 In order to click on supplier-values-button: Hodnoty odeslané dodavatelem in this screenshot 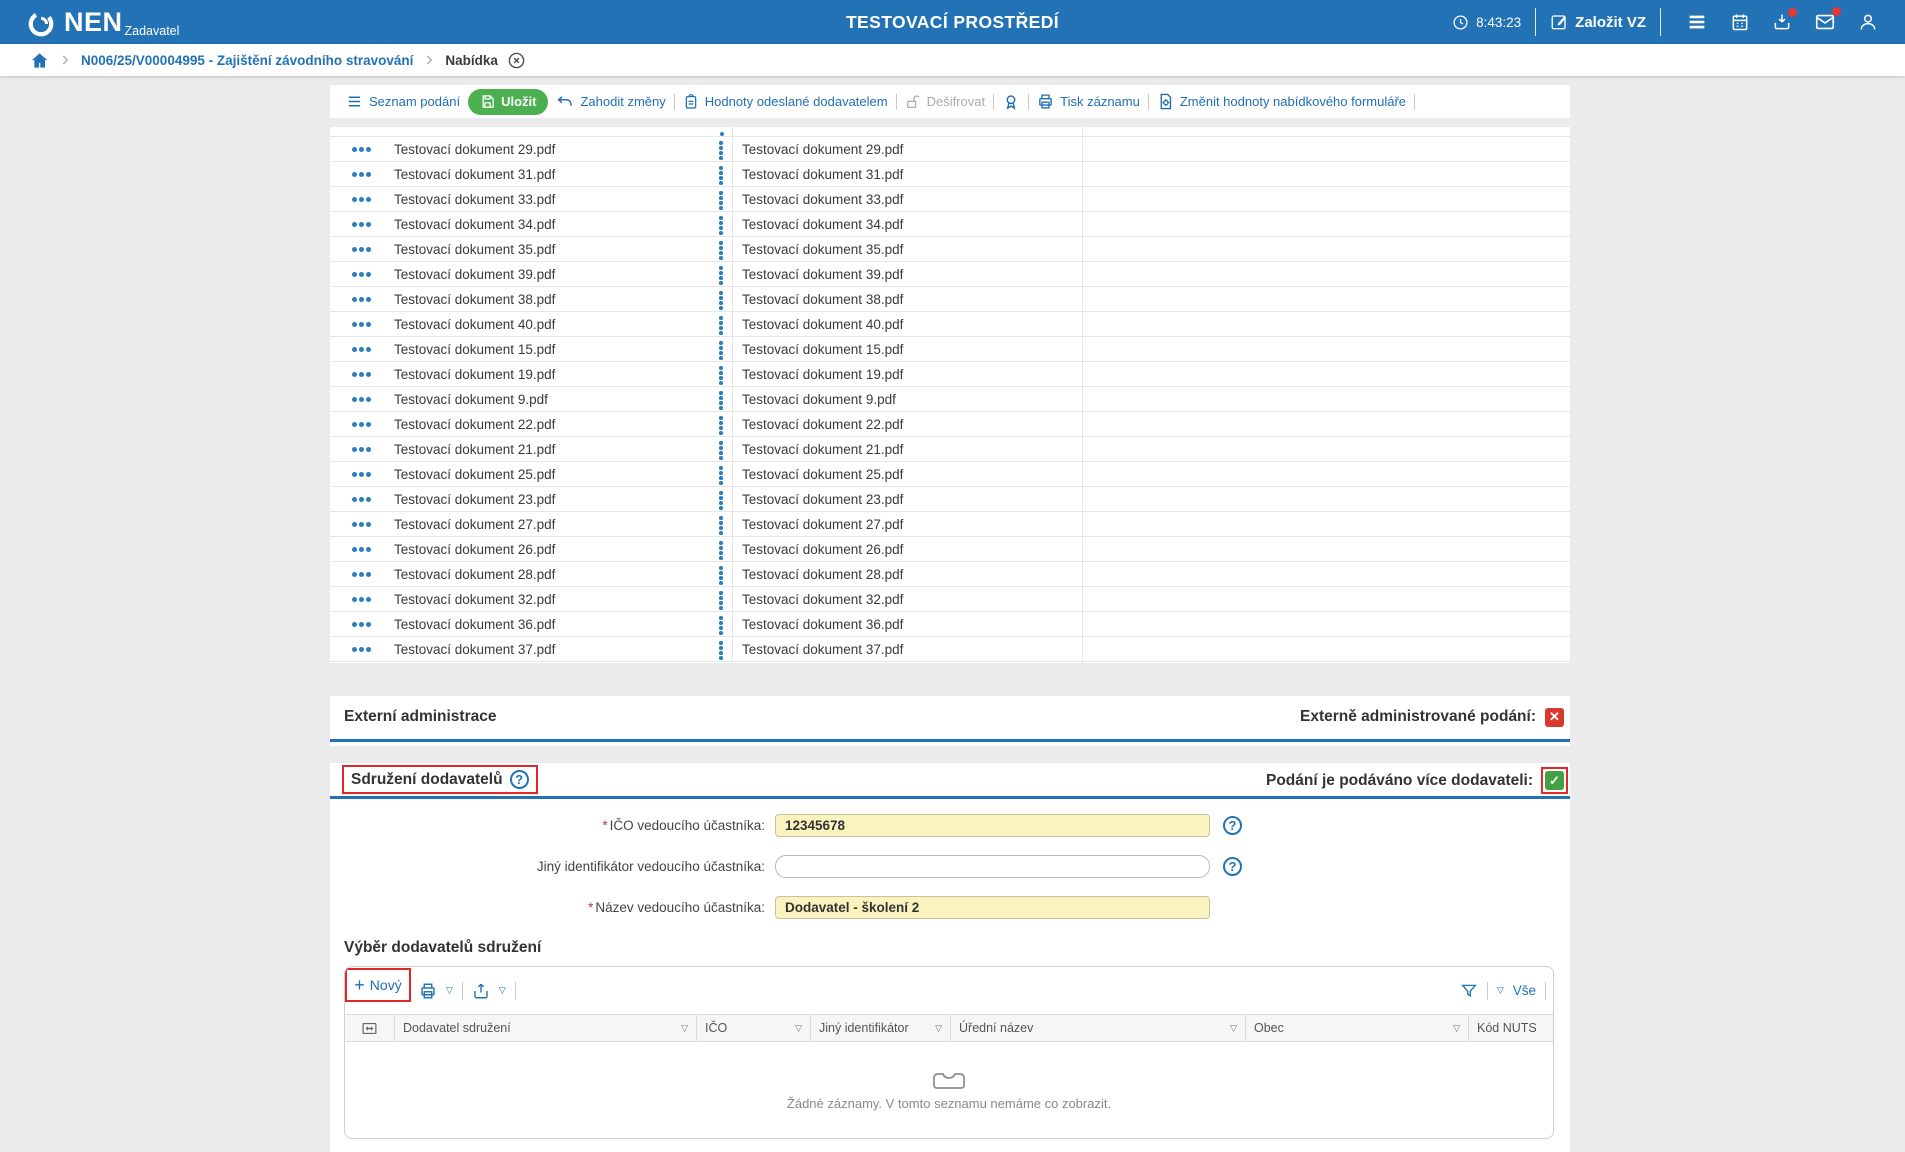, I will do `click(785, 101)`.